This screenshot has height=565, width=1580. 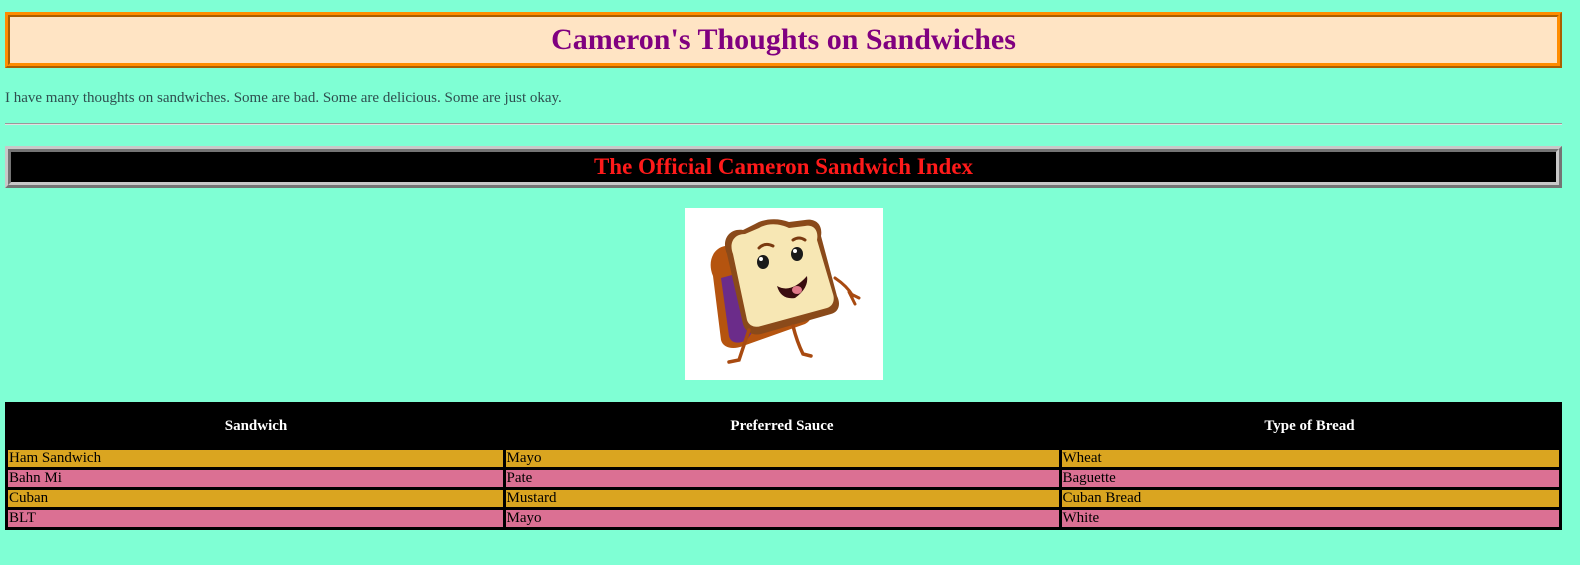 What do you see at coordinates (1310, 498) in the screenshot?
I see `cell-bread: Cuban Bread` at bounding box center [1310, 498].